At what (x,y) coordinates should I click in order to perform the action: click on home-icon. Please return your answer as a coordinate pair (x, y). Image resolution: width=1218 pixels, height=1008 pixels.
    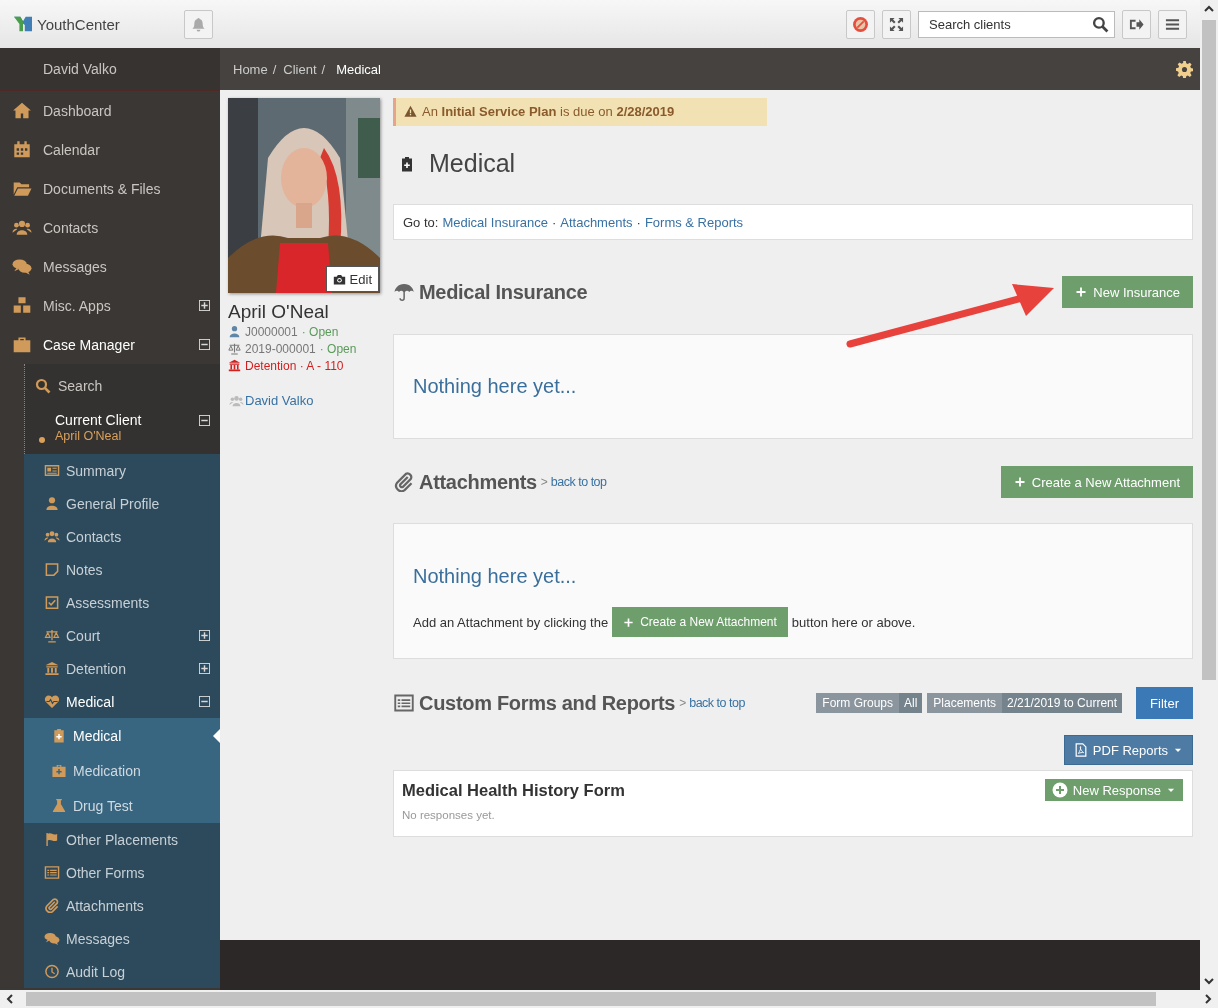
    Looking at the image, I should click on (22, 110).